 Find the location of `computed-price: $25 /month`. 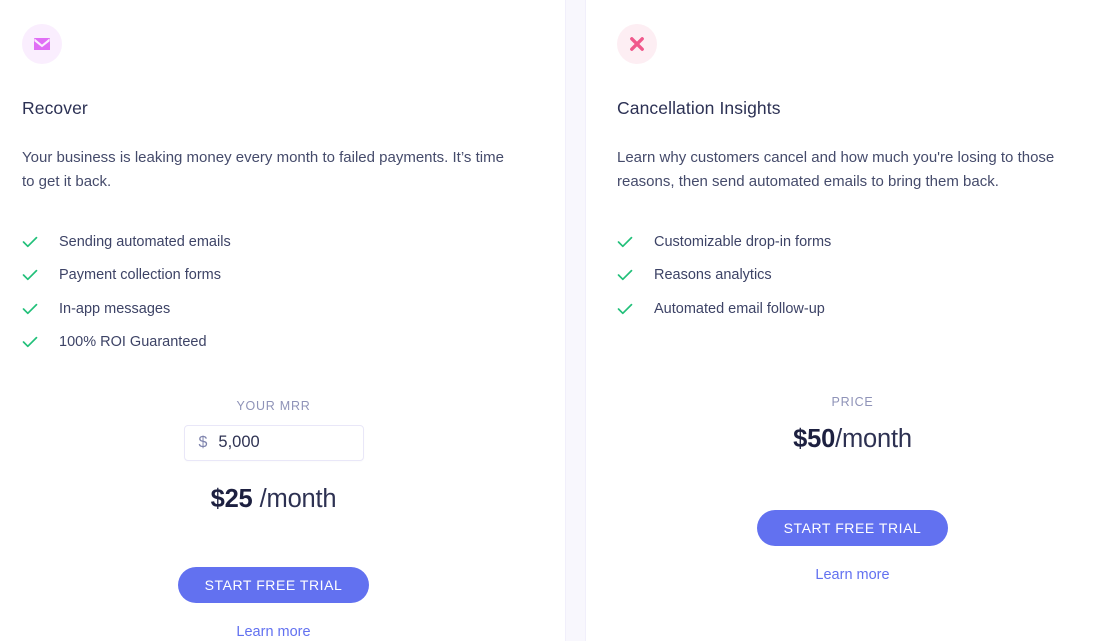

computed-price: $25 /month is located at coordinates (273, 498).